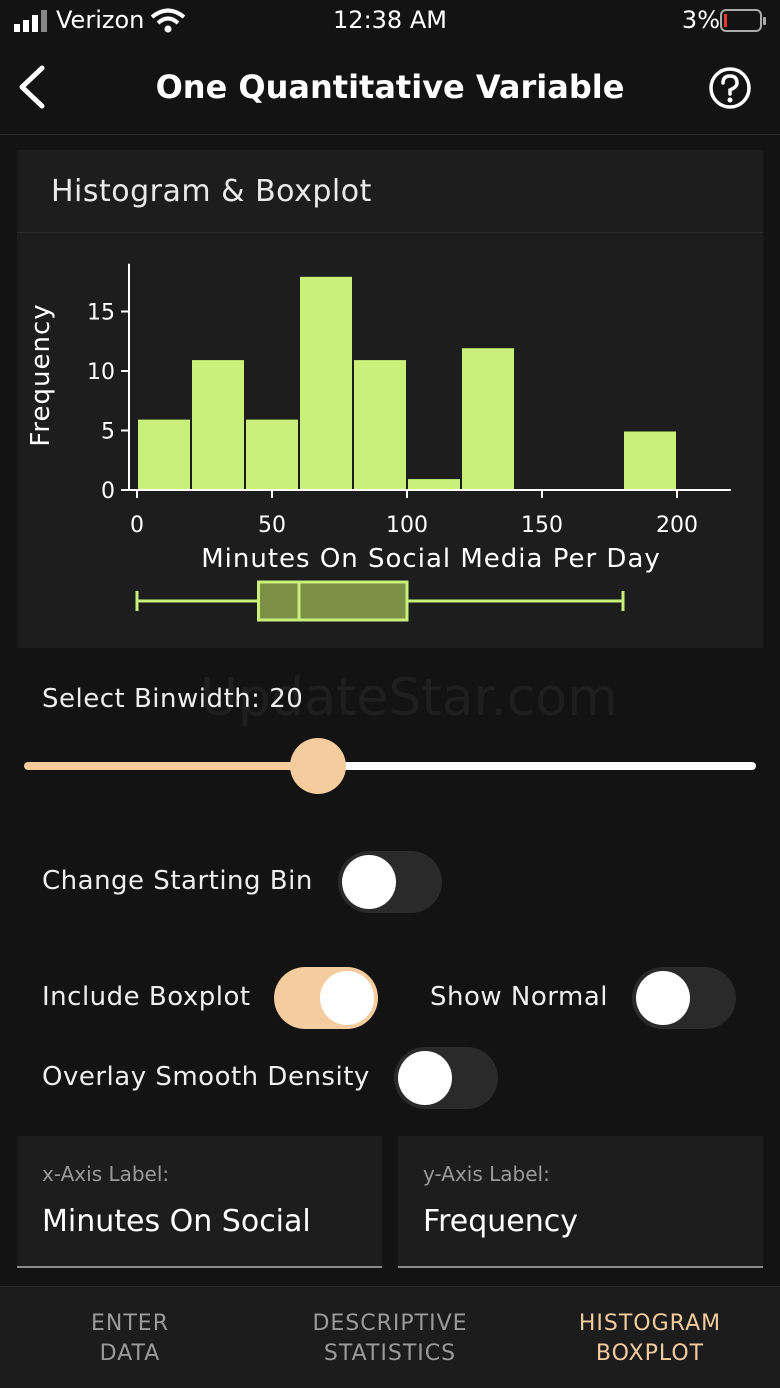 Image resolution: width=780 pixels, height=1388 pixels. Describe the element at coordinates (106, 1174) in the screenshot. I see `x-axis-field-caption: x-Axis Label:` at that location.